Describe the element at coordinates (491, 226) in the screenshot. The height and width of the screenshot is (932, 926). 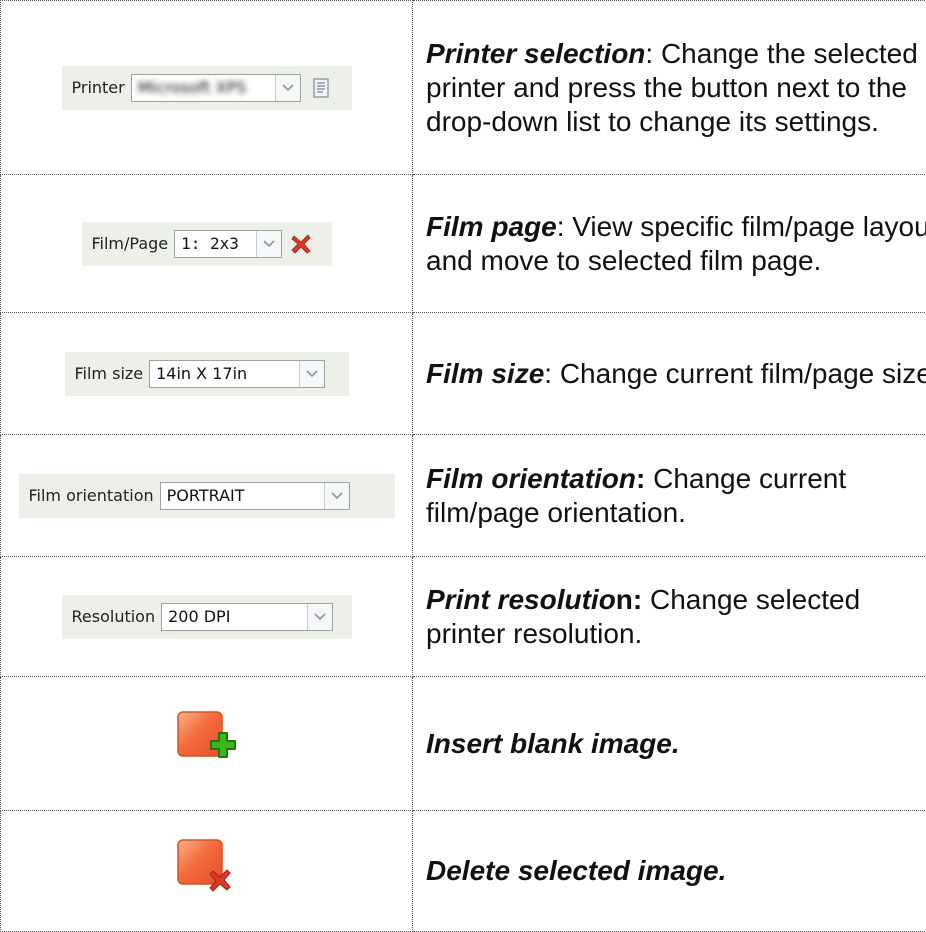
I see `term-label: Film page` at that location.